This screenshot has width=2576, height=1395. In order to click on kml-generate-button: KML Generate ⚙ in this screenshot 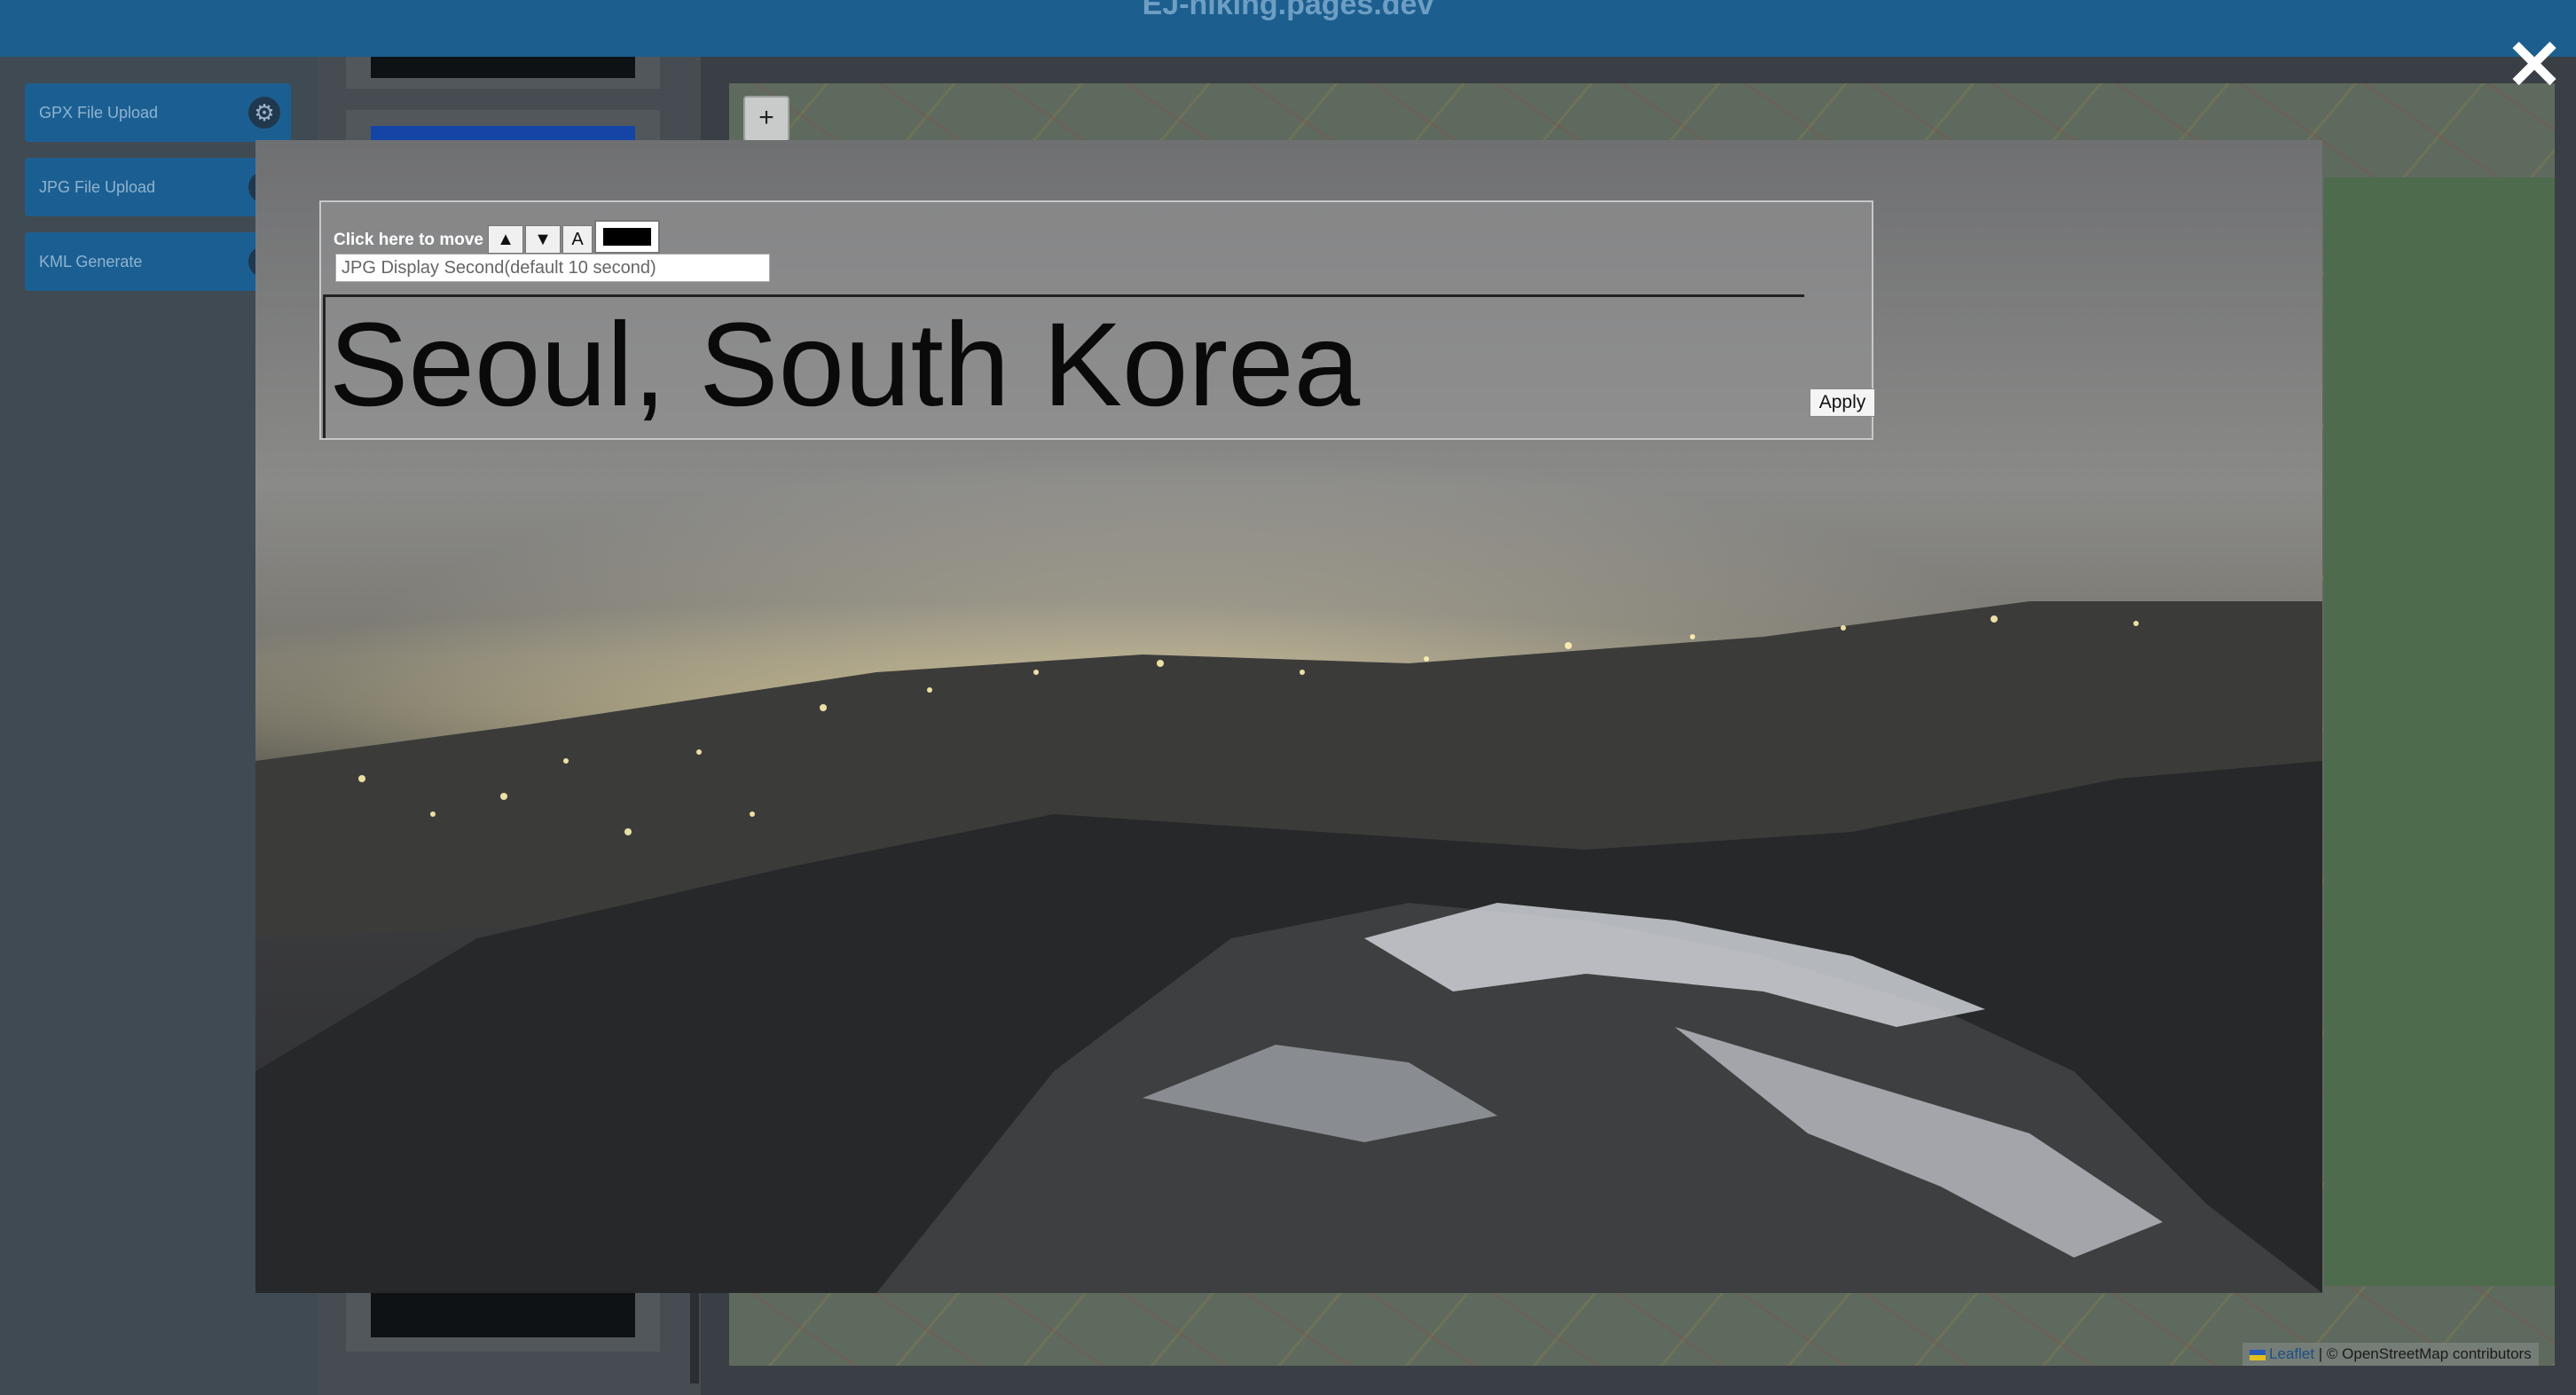, I will do `click(158, 262)`.